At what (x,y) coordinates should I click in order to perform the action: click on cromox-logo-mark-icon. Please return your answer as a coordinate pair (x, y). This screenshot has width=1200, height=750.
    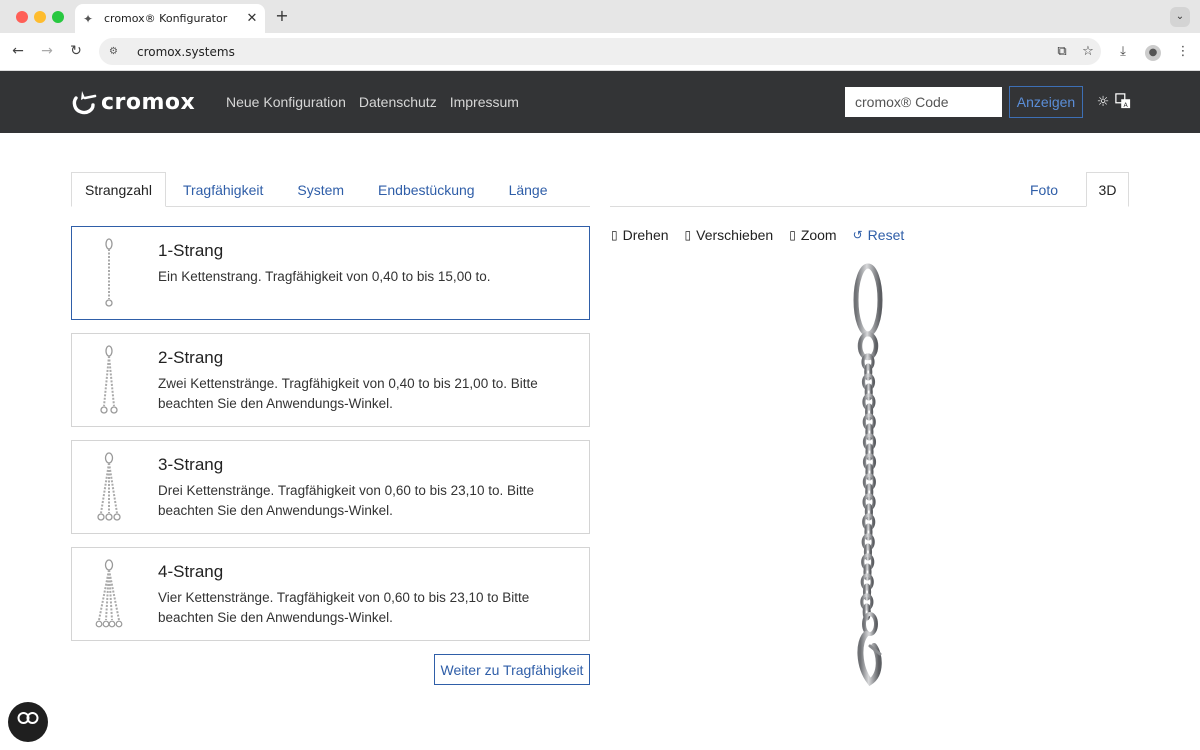
    Looking at the image, I should click on (84, 103).